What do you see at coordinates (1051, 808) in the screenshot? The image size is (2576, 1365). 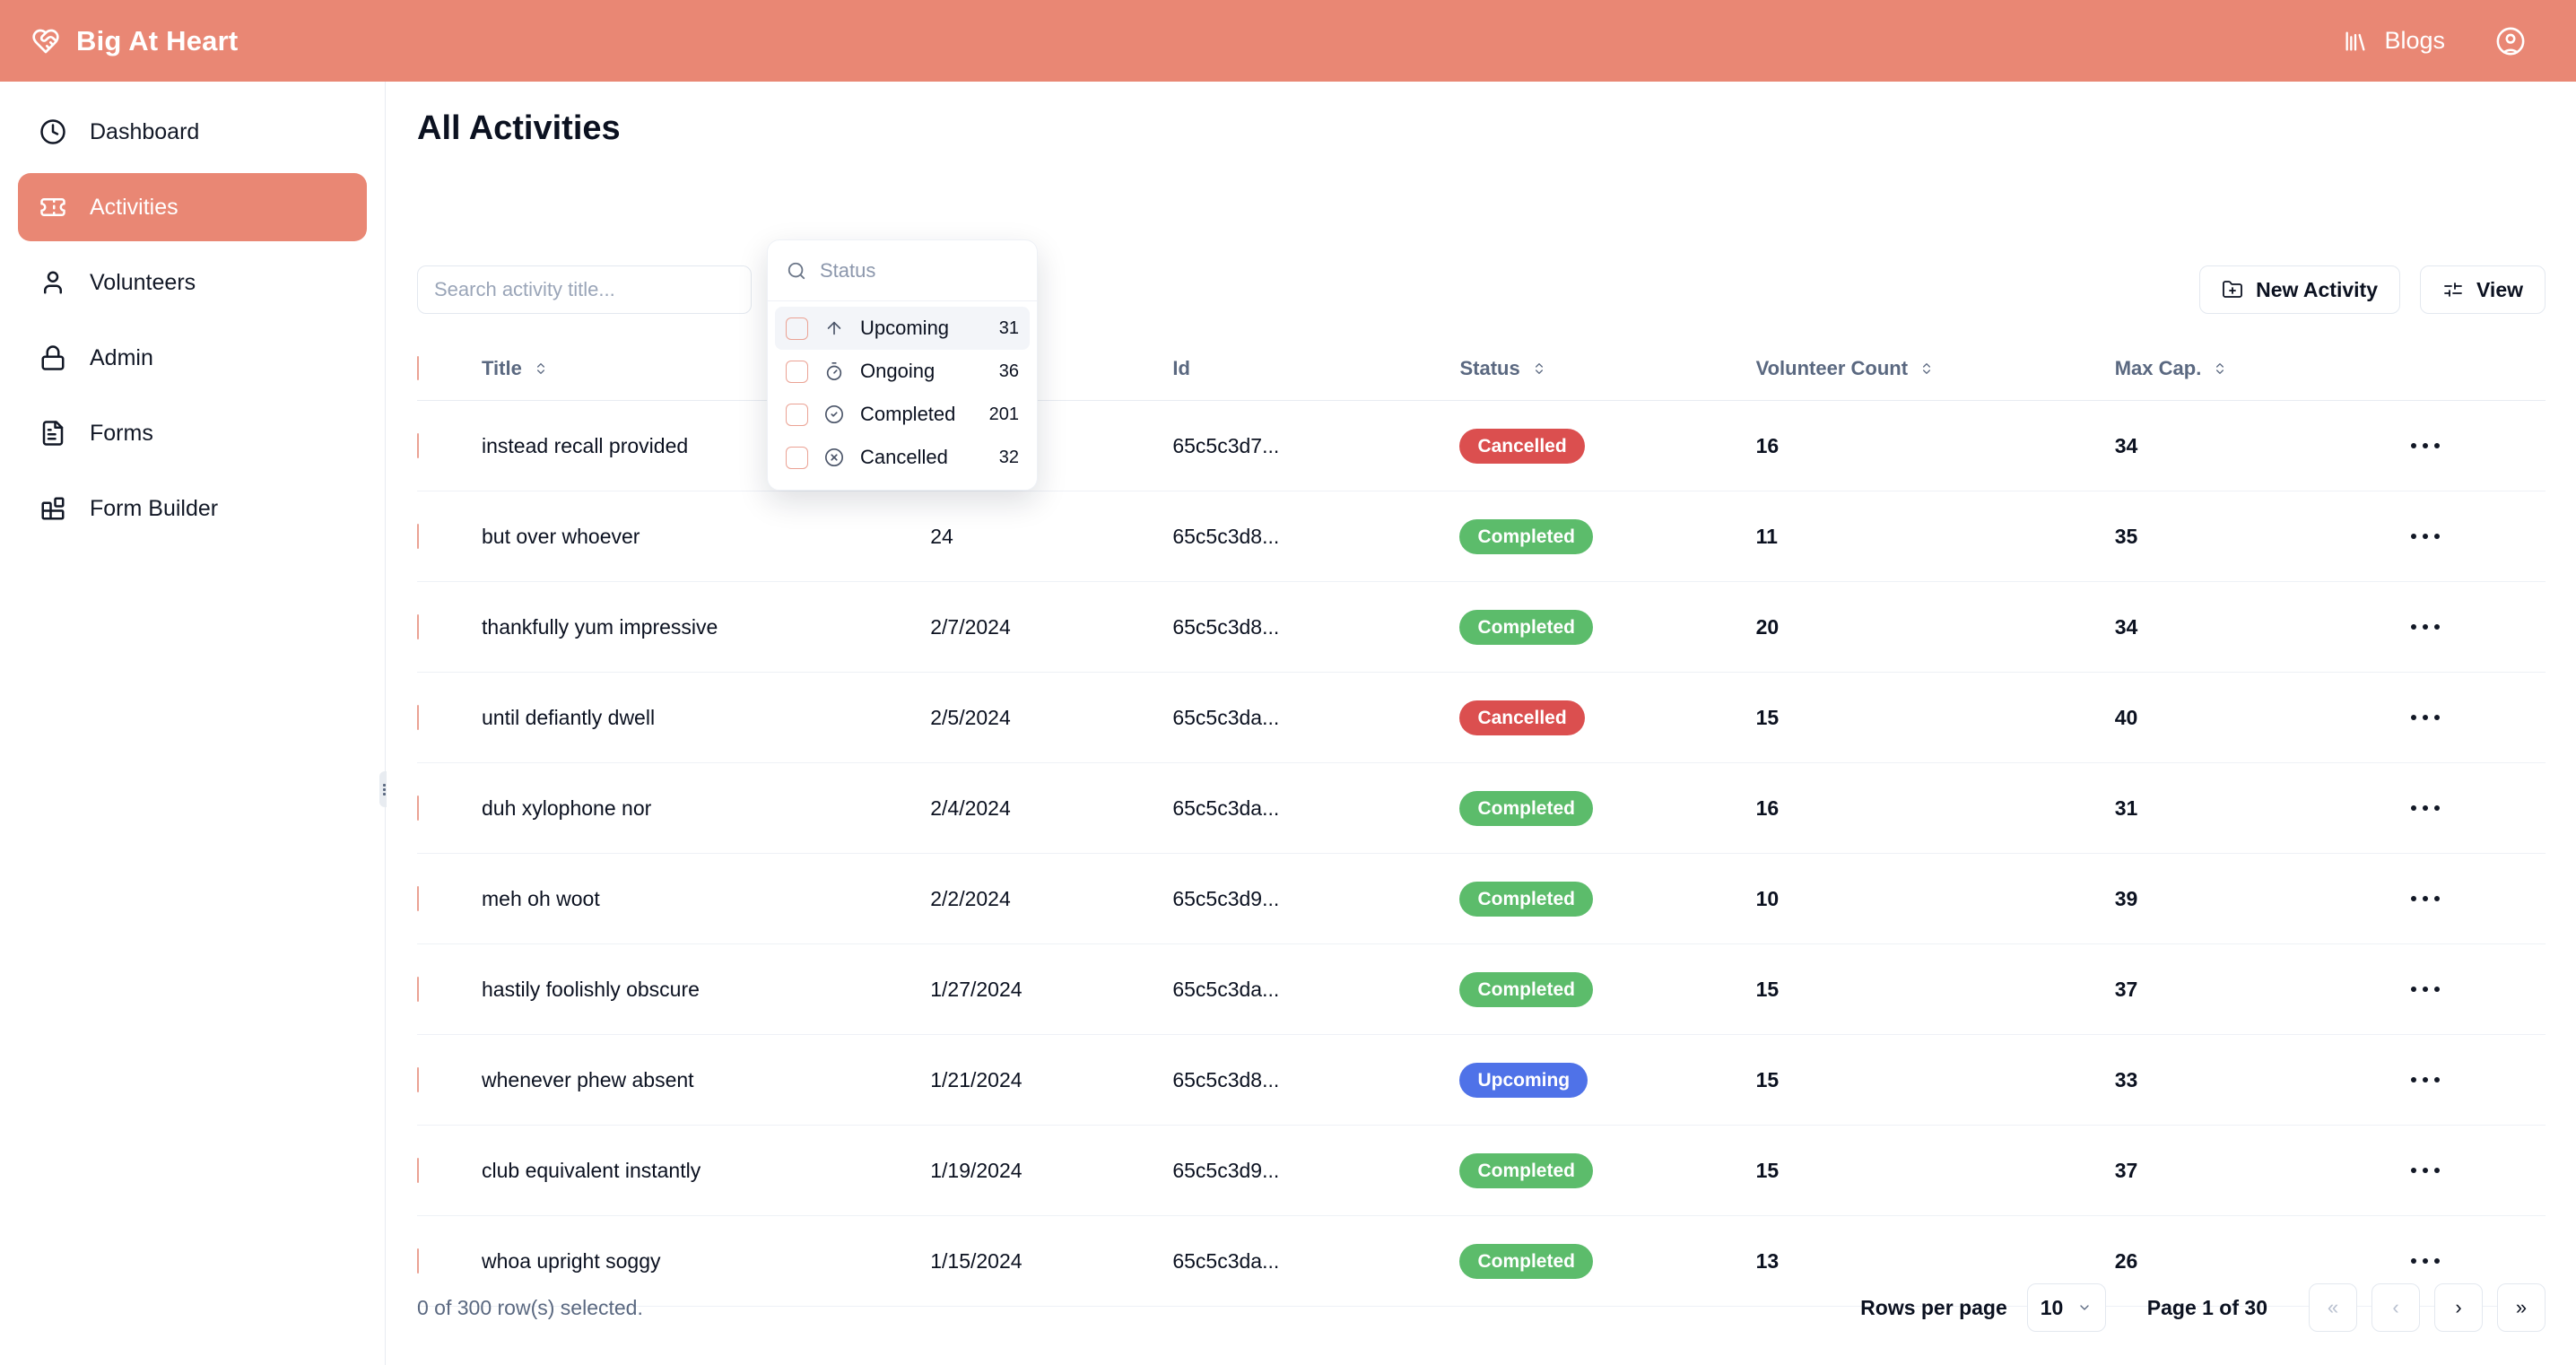 I see `cell-date: 2/4/2024` at bounding box center [1051, 808].